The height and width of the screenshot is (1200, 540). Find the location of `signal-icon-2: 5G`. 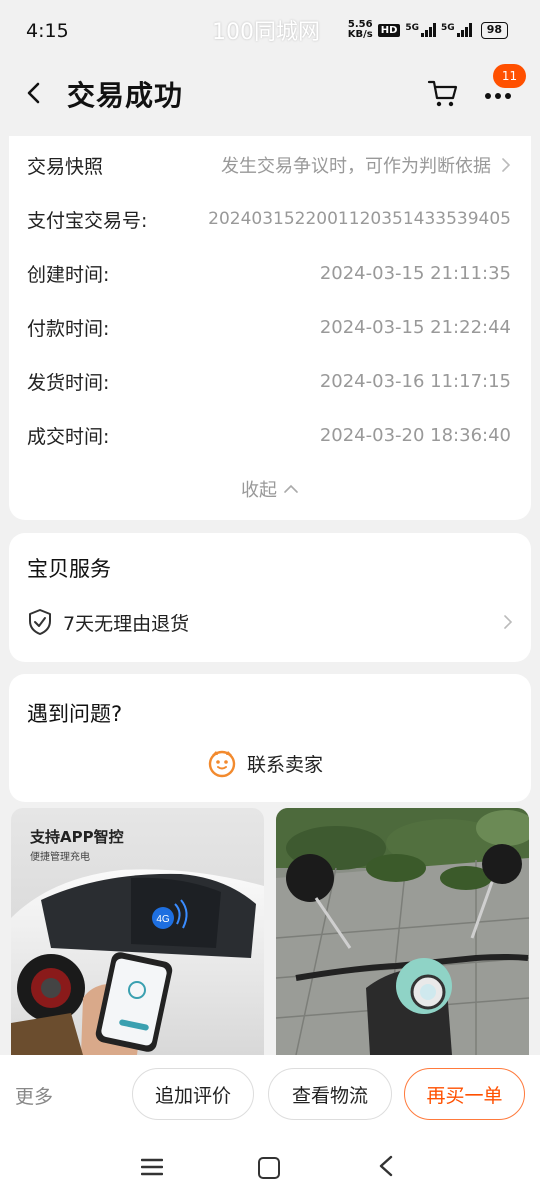

signal-icon-2: 5G is located at coordinates (456, 30).